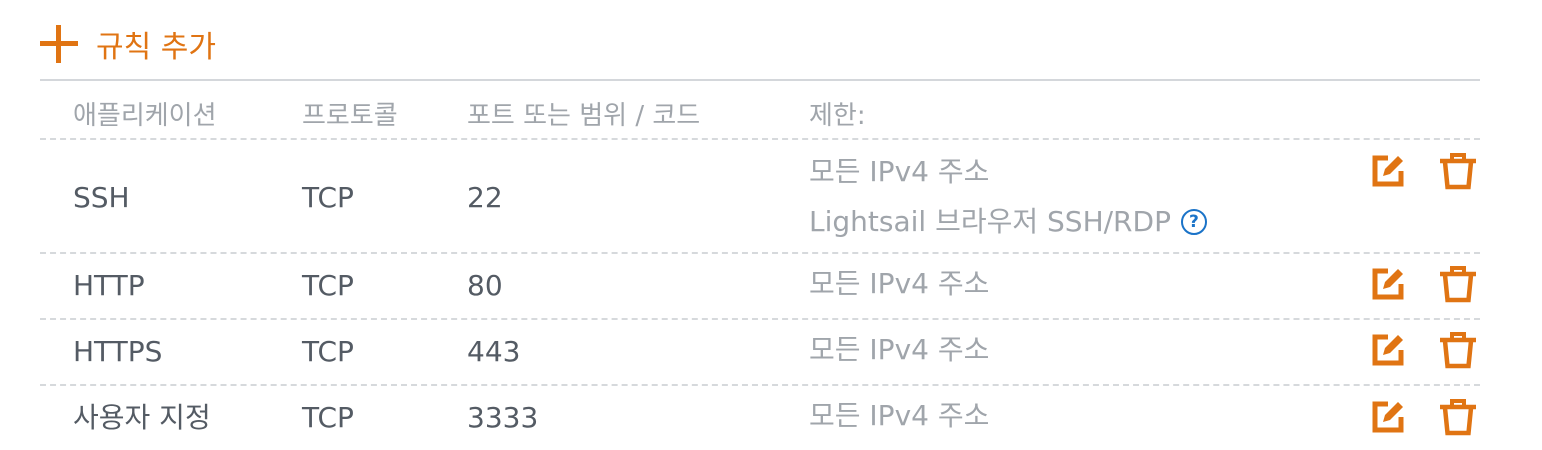 This screenshot has height=450, width=1542. Describe the element at coordinates (584, 116) in the screenshot. I see `header-port: 포트 또는 범위 / 코드` at that location.